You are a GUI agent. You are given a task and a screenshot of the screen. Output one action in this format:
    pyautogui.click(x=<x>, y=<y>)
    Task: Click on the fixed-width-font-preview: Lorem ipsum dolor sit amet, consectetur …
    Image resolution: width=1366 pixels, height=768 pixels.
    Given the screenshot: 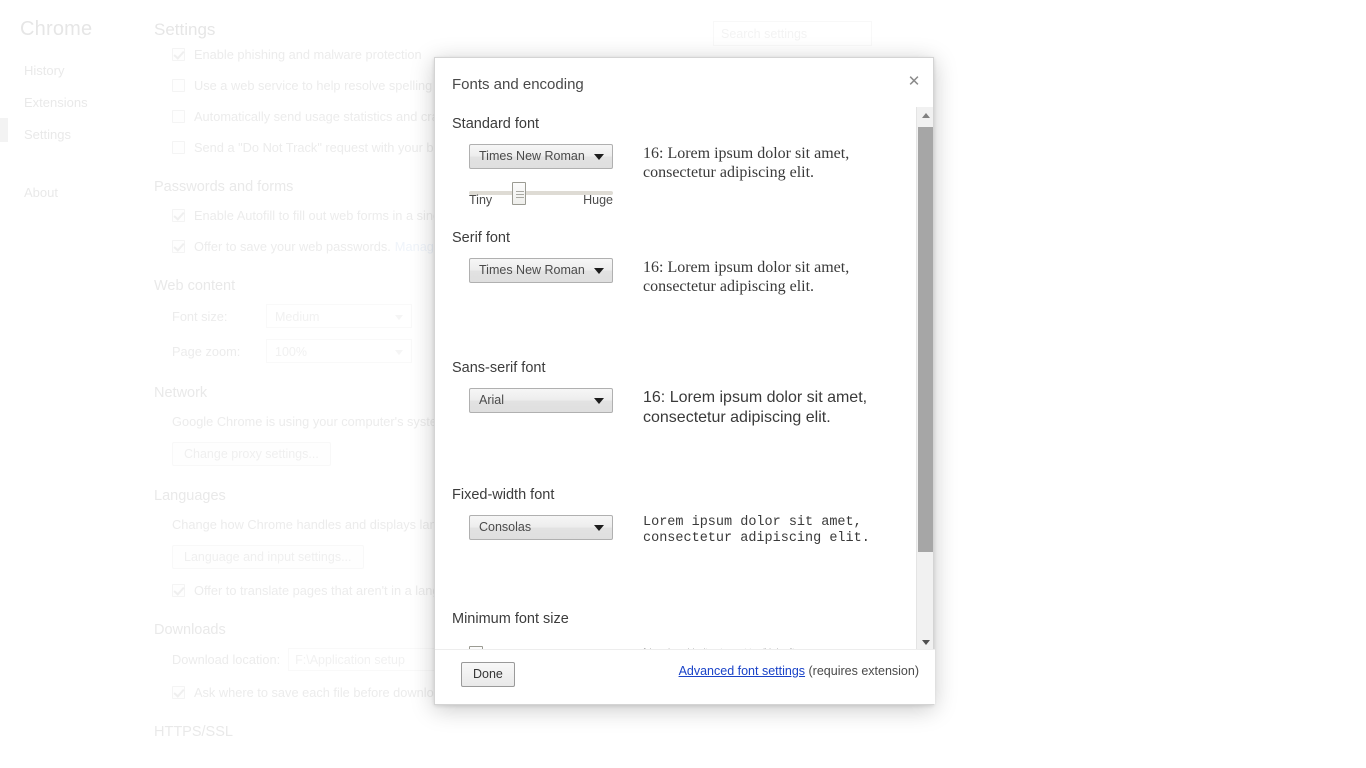 What is the action you would take?
    pyautogui.click(x=756, y=530)
    